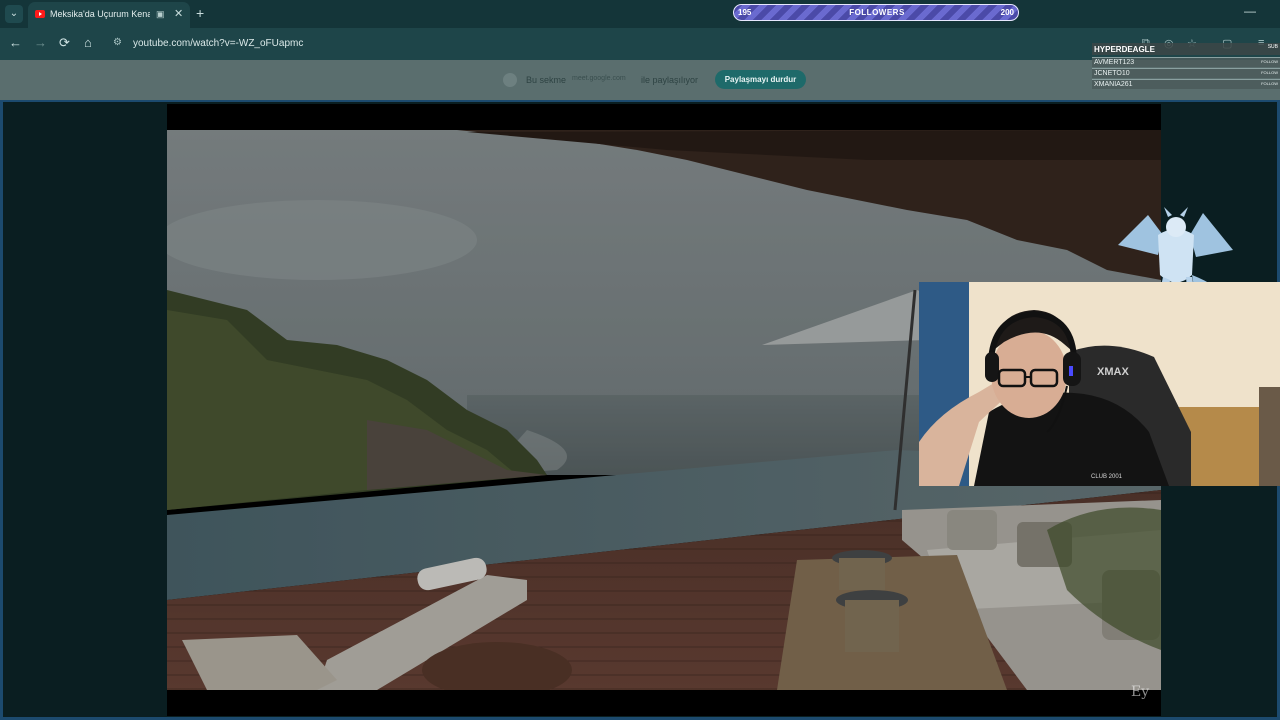  Describe the element at coordinates (670, 80) in the screenshot. I see `sharing-suffix-text: ile paylaşılıyor` at that location.